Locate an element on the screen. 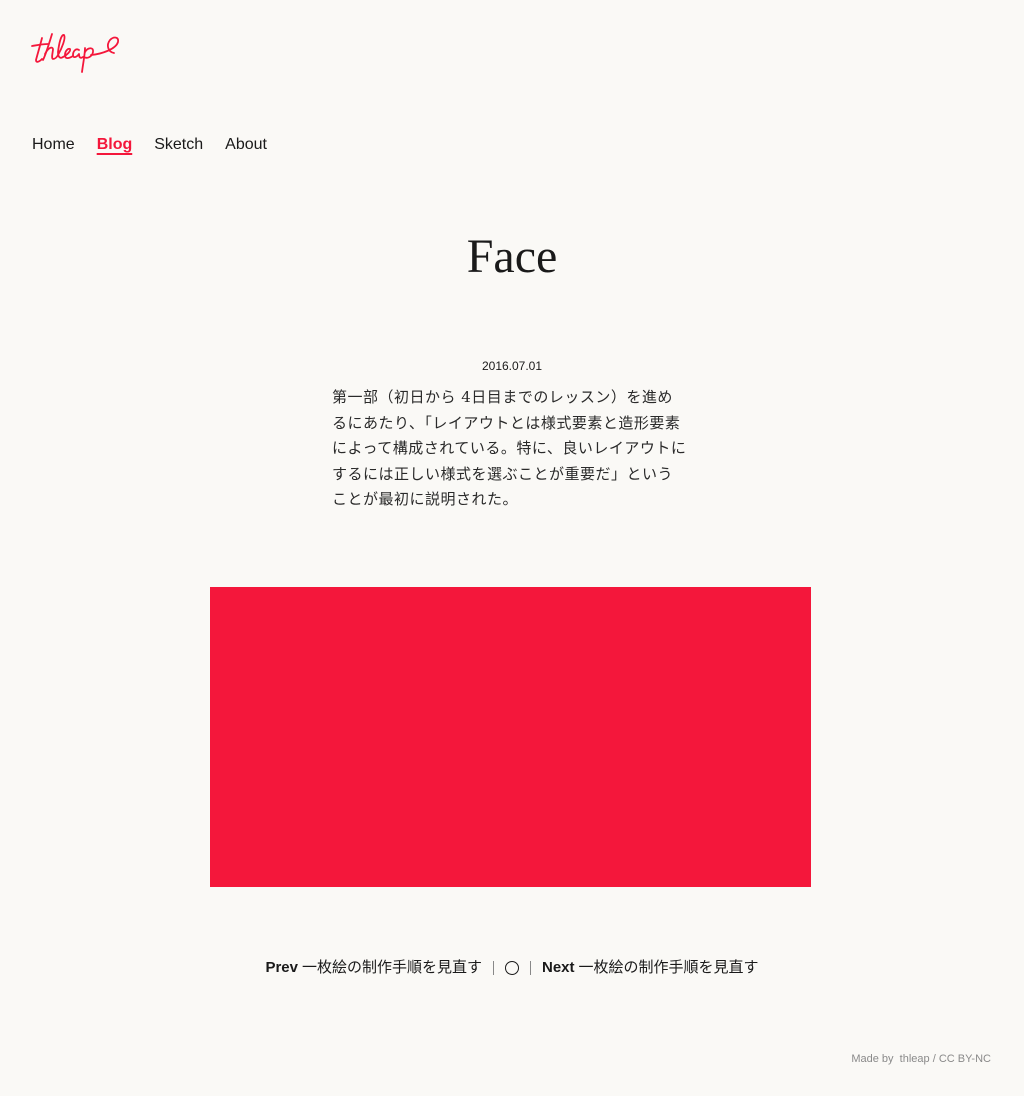 The image size is (1024, 1096). site-logo is located at coordinates (77, 53).